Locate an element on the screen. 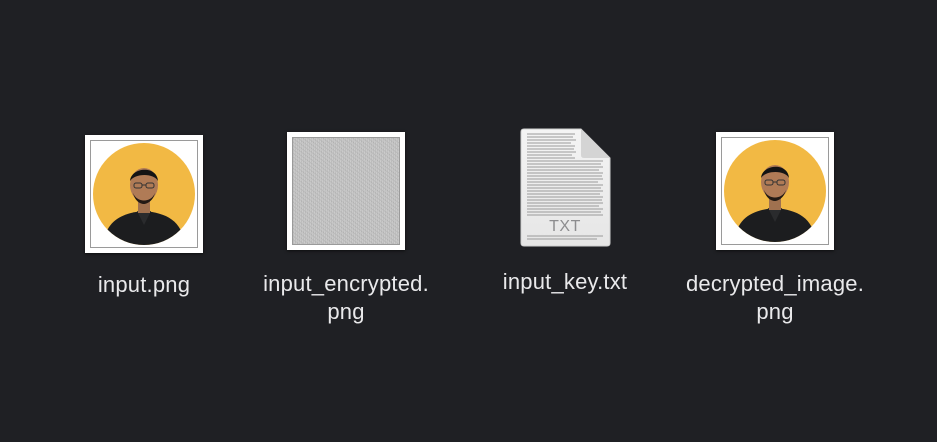 The height and width of the screenshot is (442, 937). file-name-label: input.png is located at coordinates (144, 285).